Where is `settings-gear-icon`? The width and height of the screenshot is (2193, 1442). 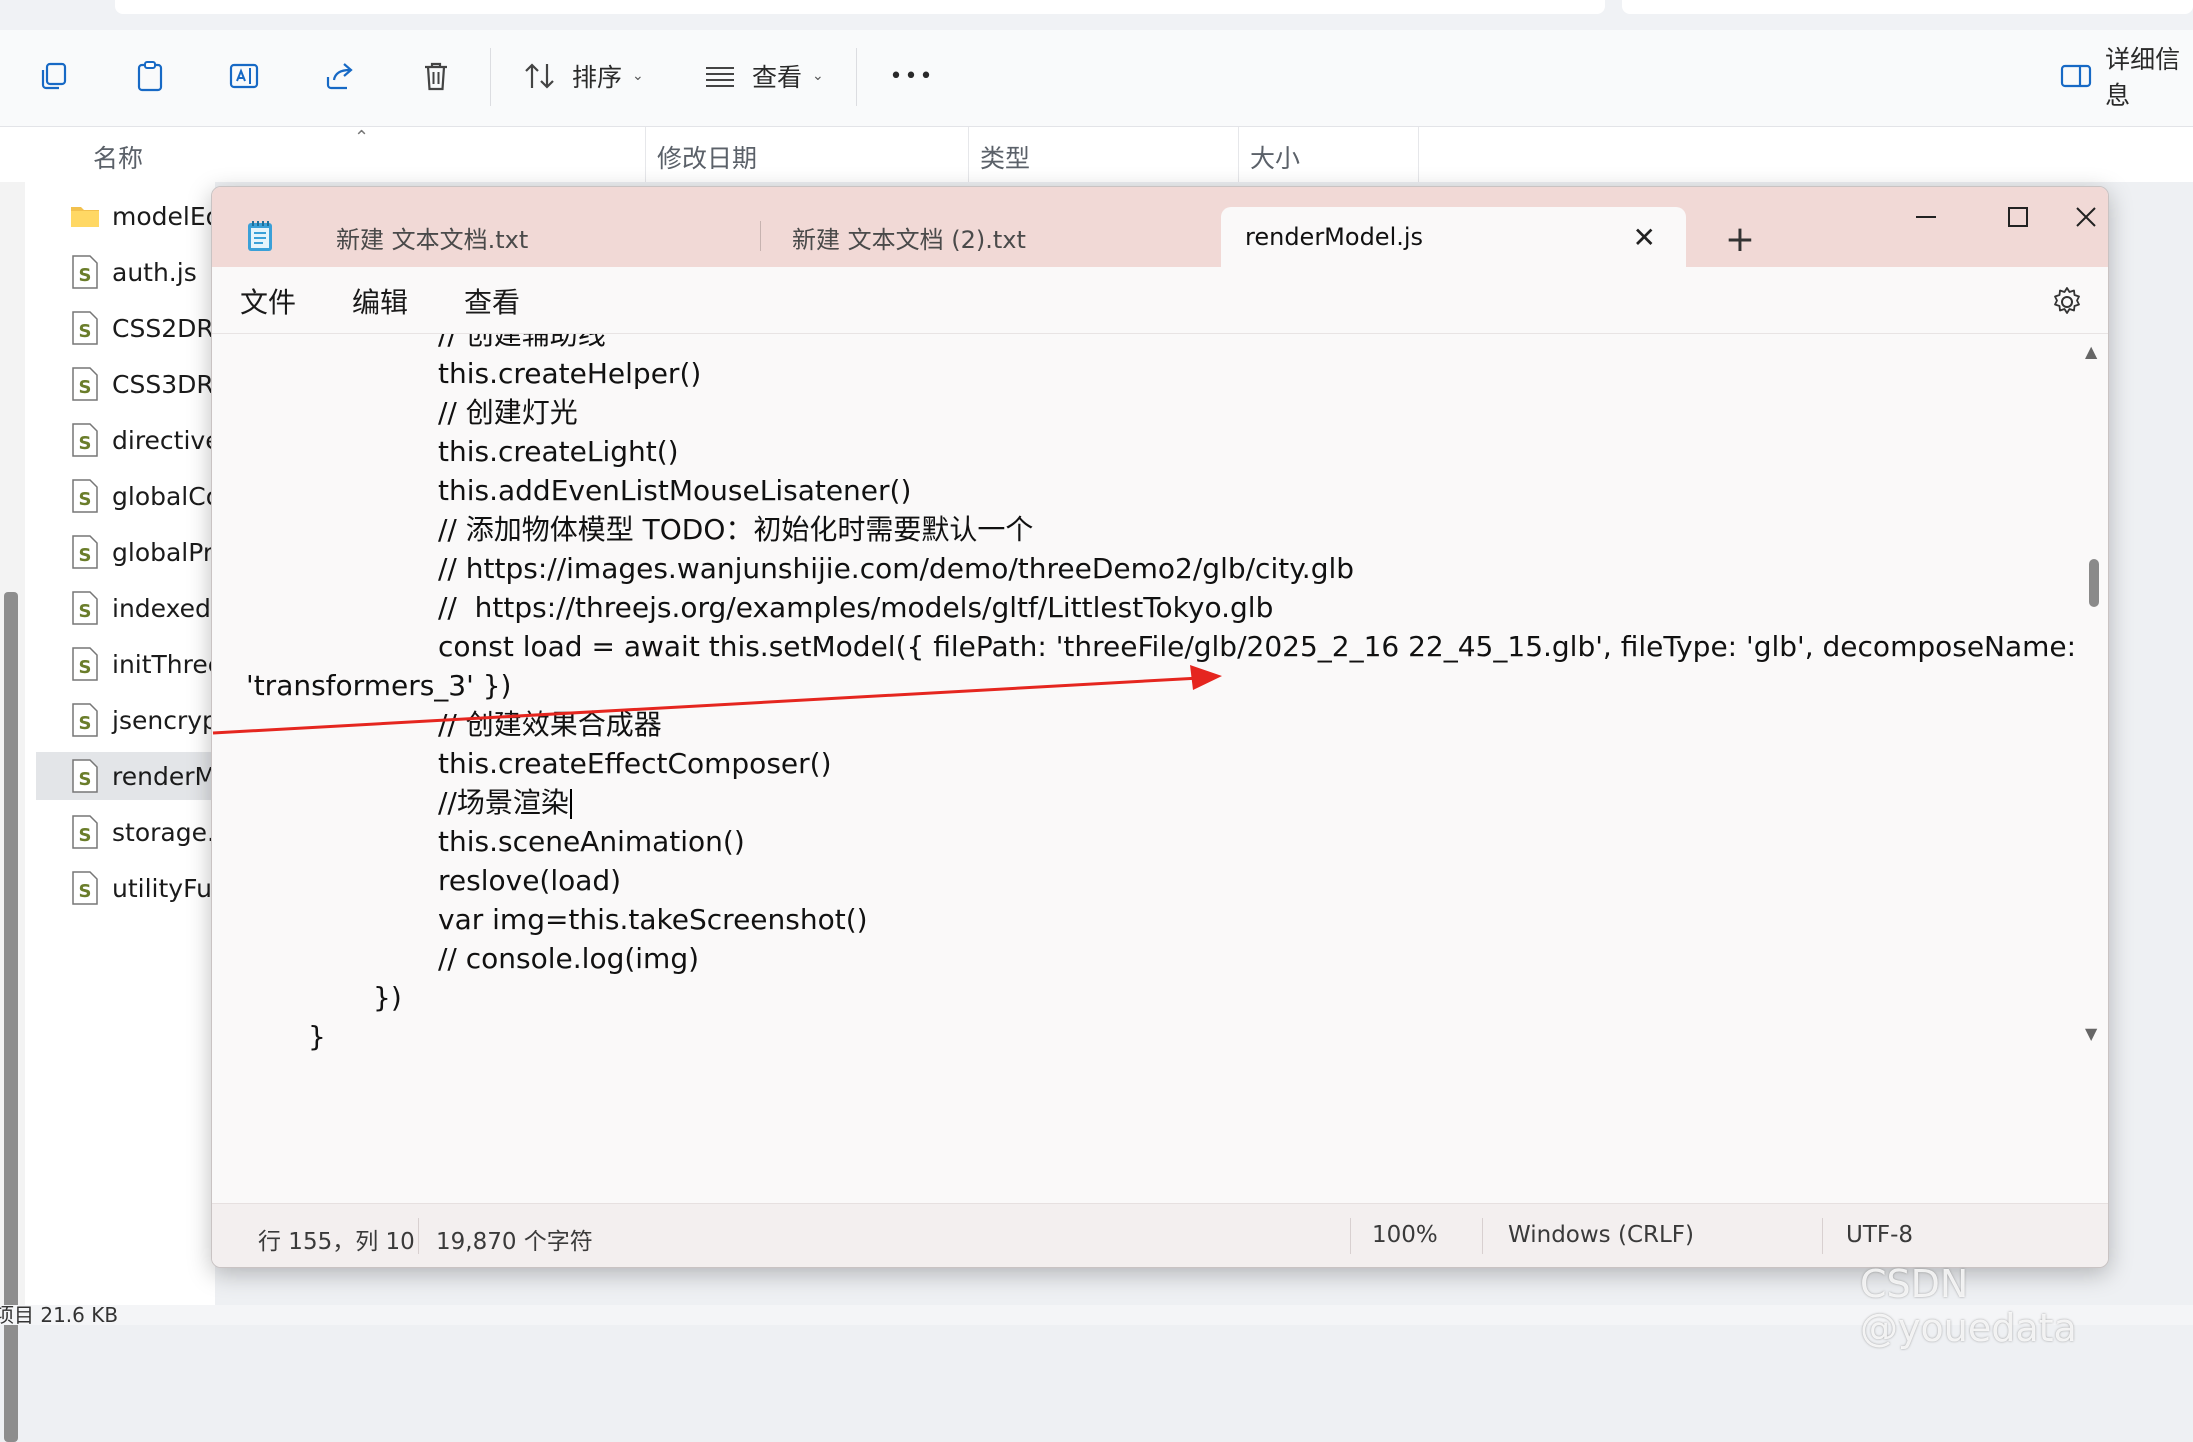
settings-gear-icon is located at coordinates (2067, 302).